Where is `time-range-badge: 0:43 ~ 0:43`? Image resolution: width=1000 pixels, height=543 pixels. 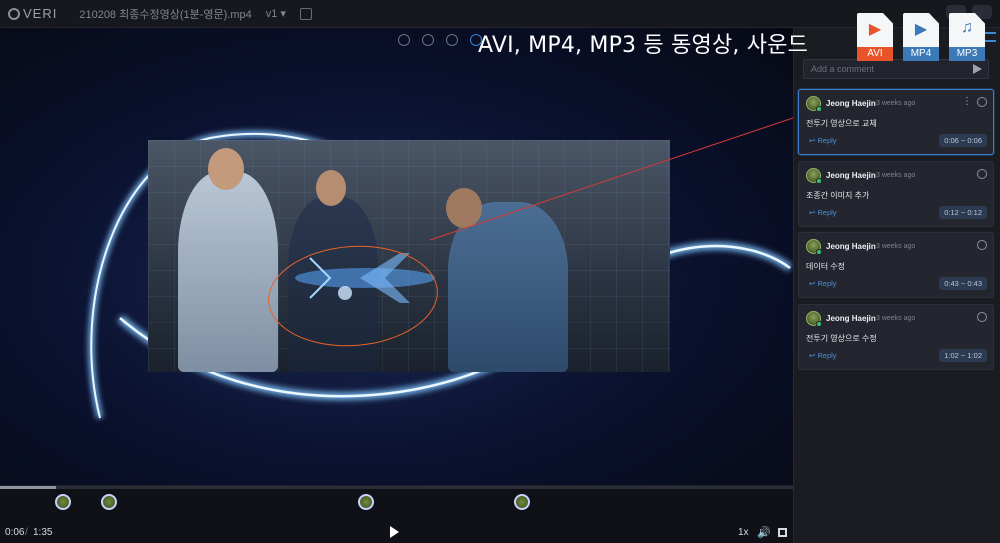 time-range-badge: 0:43 ~ 0:43 is located at coordinates (963, 283).